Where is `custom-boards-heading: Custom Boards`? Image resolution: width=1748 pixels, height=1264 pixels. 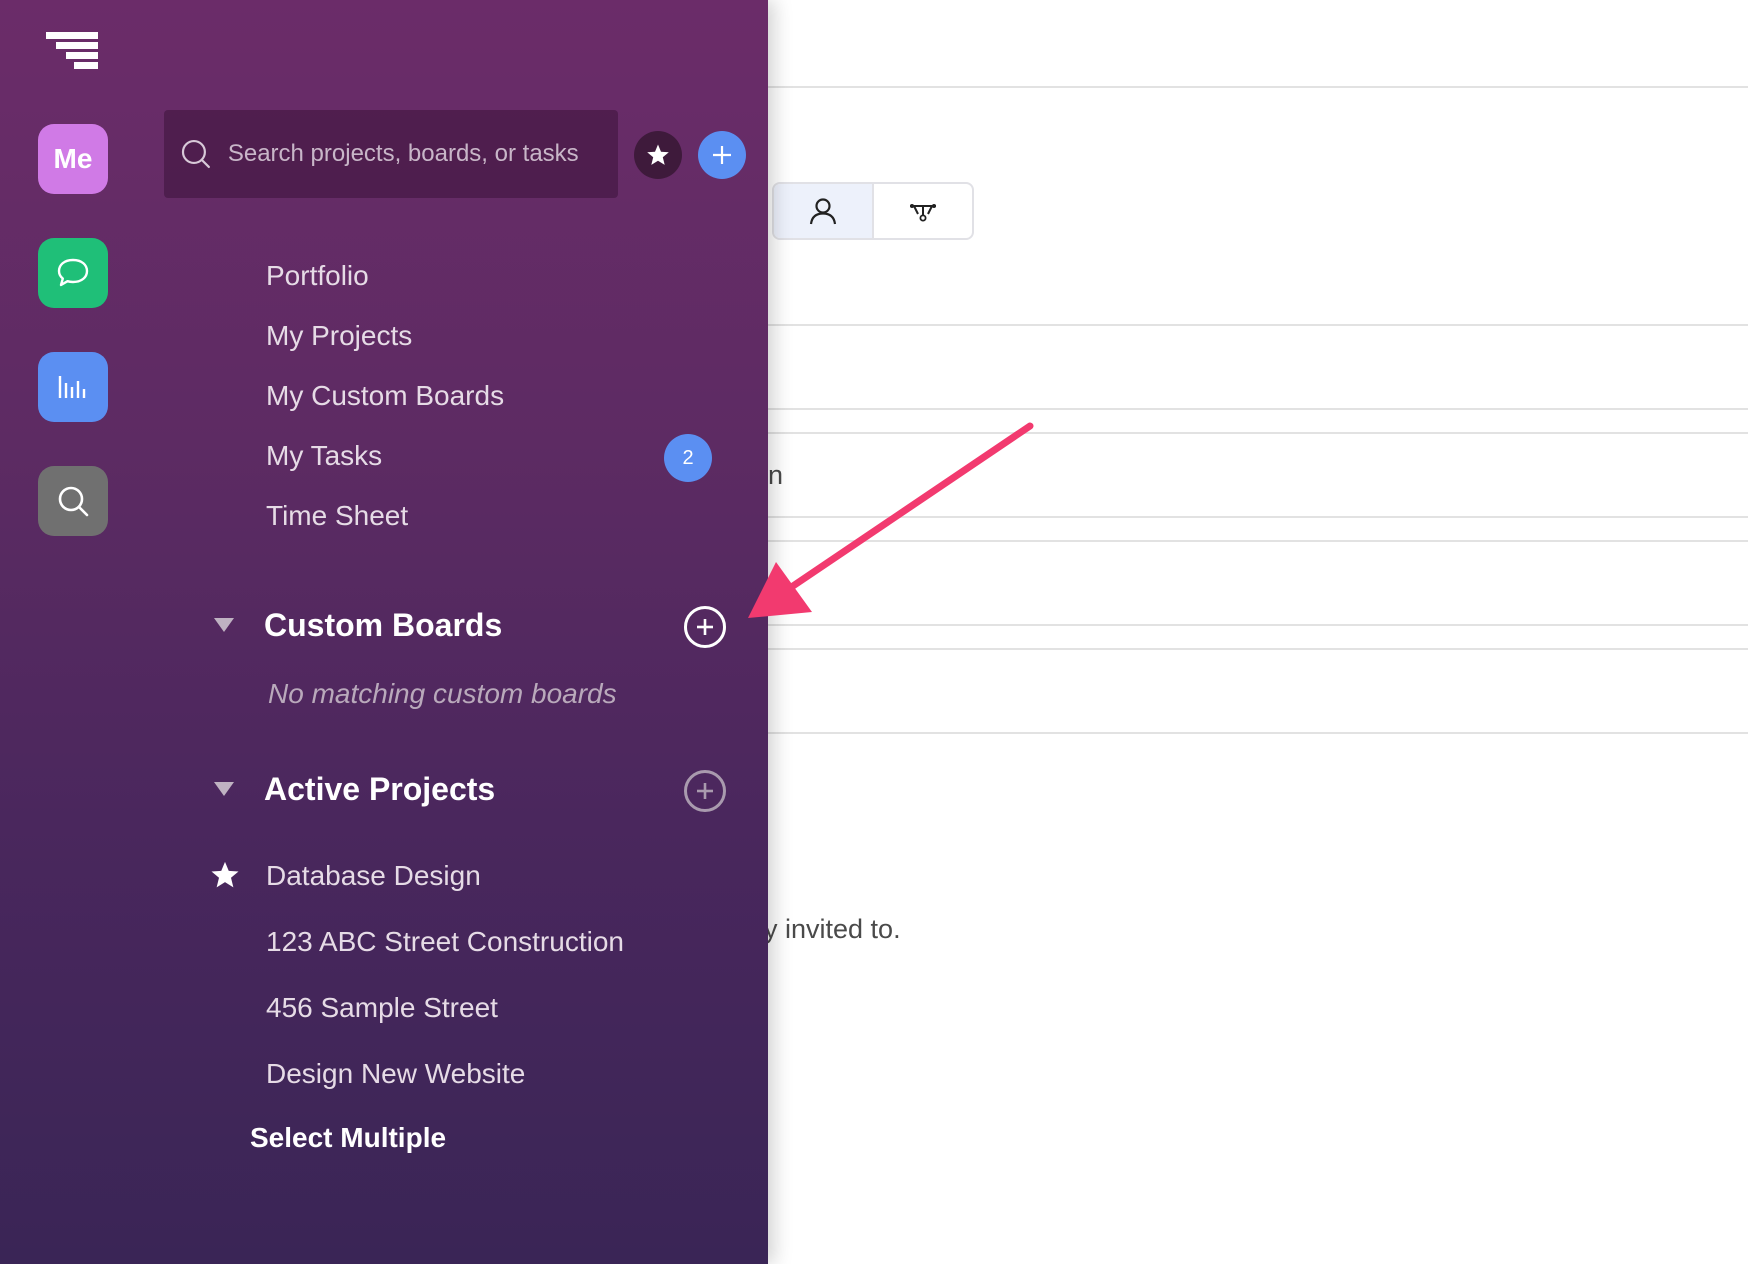
custom-boards-heading: Custom Boards is located at coordinates (383, 625).